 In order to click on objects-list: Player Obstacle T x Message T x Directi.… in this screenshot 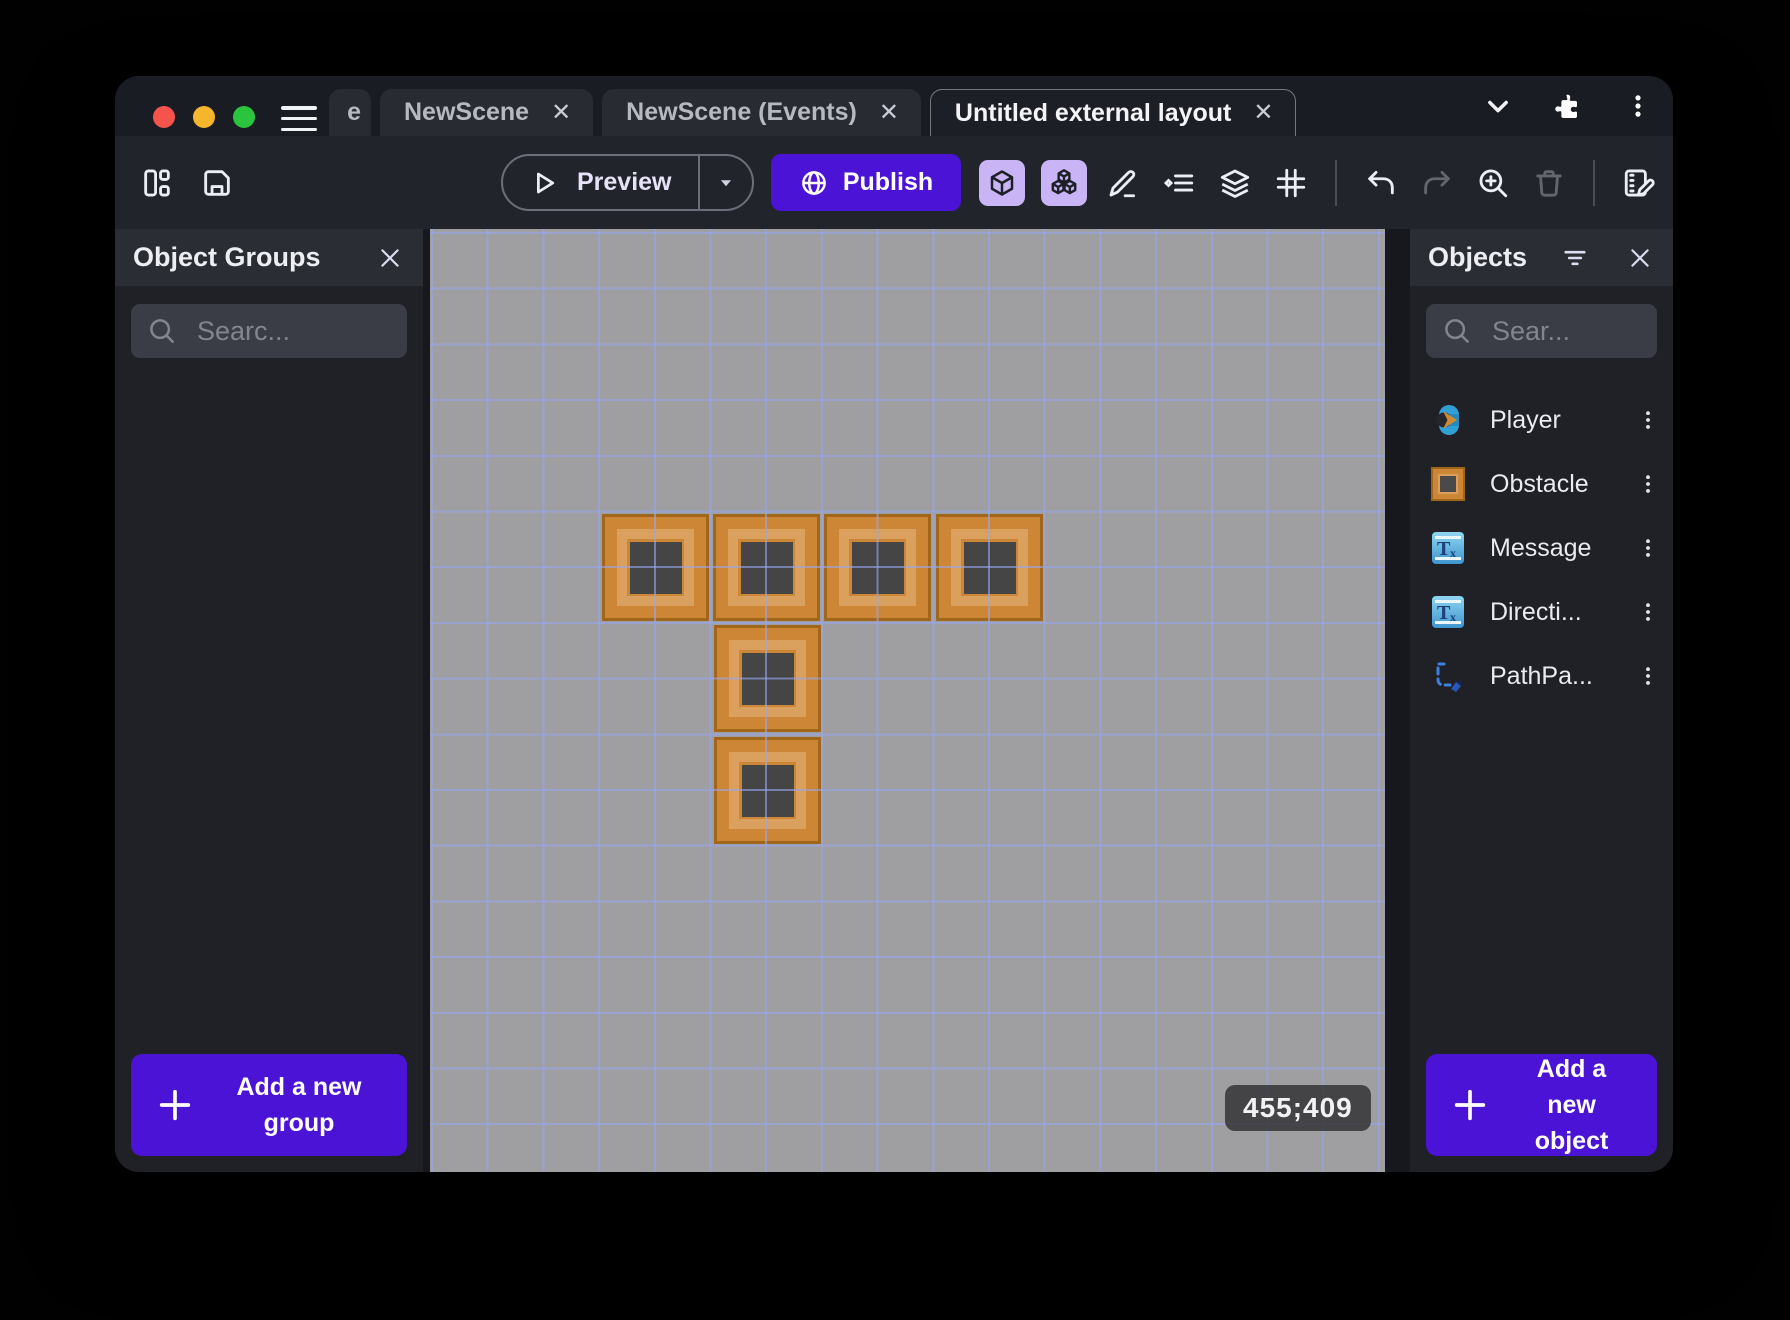, I will do `click(1541, 548)`.